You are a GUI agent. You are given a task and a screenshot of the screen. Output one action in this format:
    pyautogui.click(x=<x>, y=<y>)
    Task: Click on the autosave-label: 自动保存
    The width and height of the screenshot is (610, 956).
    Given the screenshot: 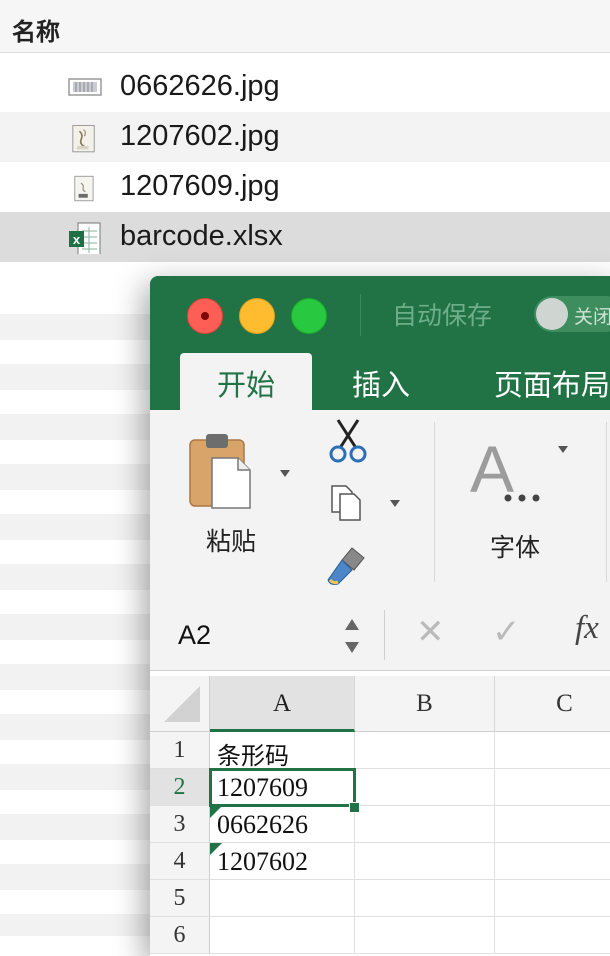 What is the action you would take?
    pyautogui.click(x=442, y=315)
    